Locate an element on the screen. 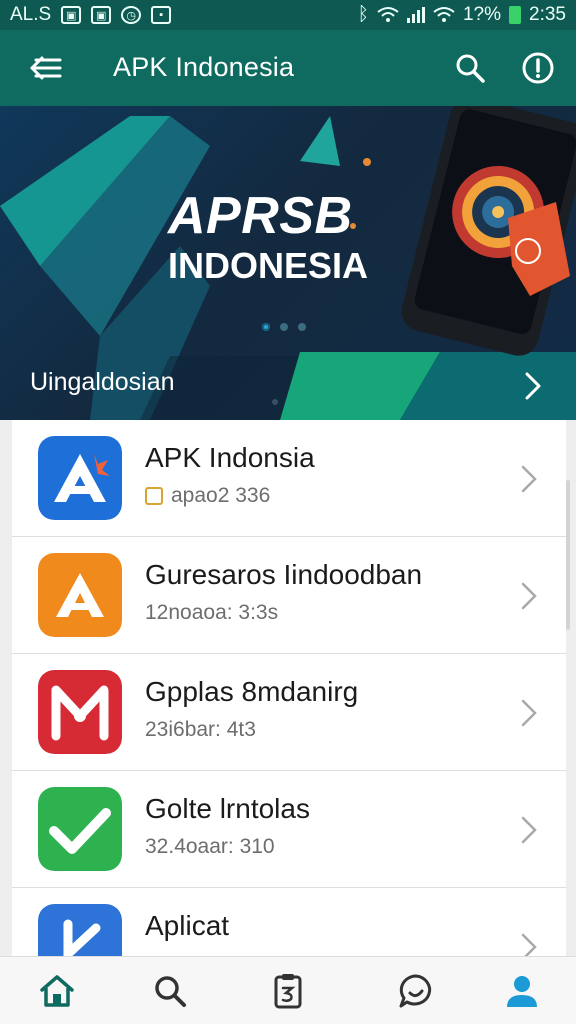 Image resolution: width=576 pixels, height=1024 pixels. home-icon is located at coordinates (57, 991).